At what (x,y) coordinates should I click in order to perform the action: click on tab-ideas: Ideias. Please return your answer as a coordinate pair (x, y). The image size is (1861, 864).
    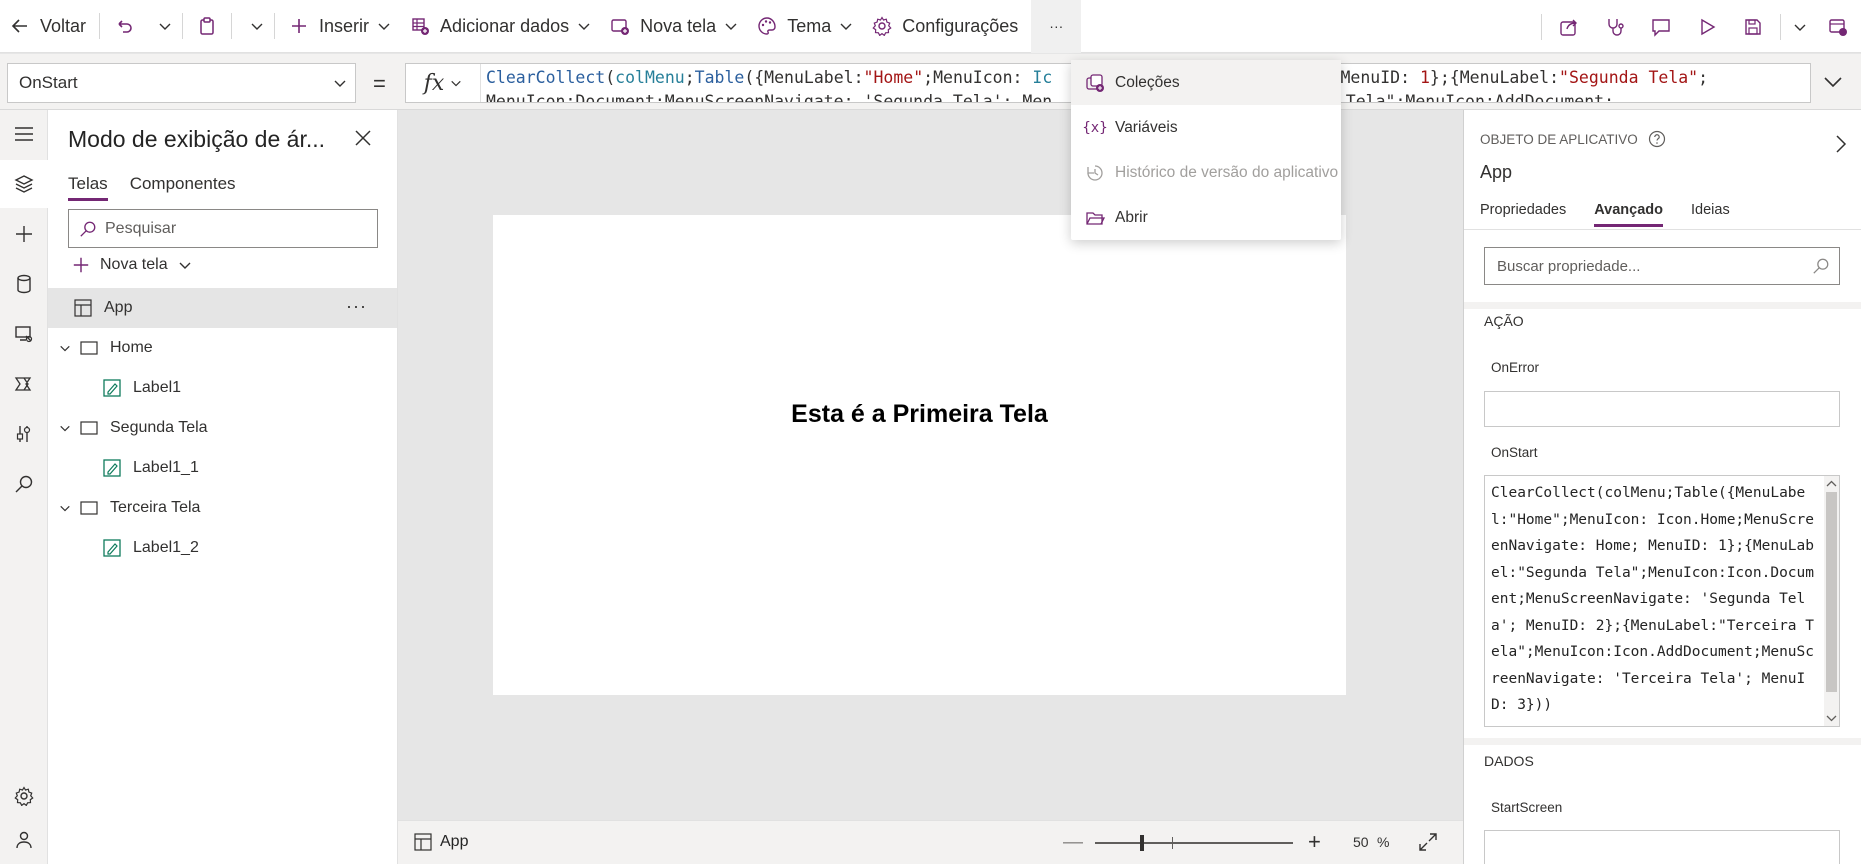
    Looking at the image, I should click on (1710, 214).